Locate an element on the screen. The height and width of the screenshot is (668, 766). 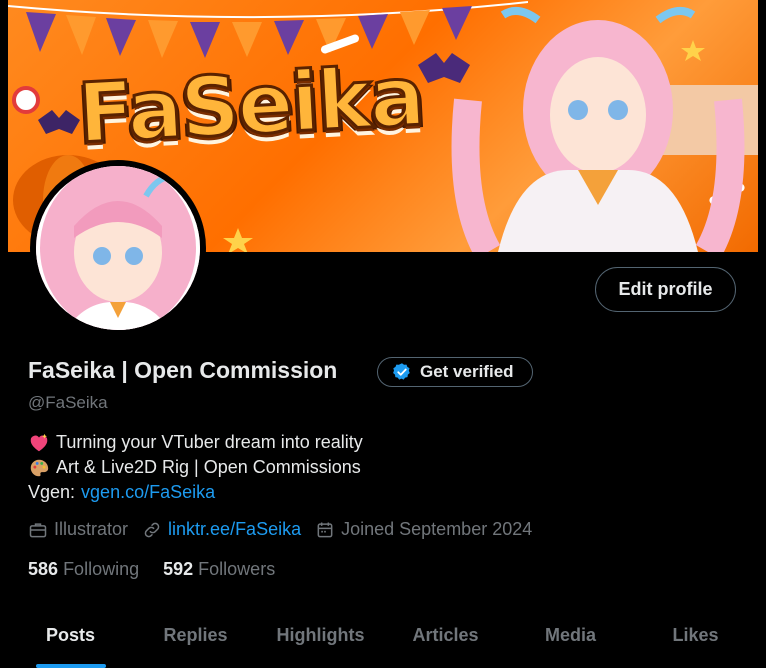
website: linktr.ee/FaSeika is located at coordinates (221, 529).